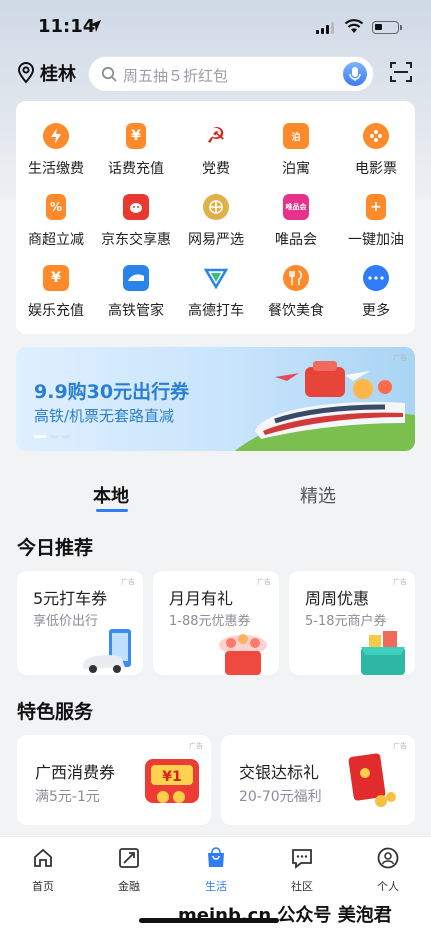 The height and width of the screenshot is (933, 431). I want to click on train-icon, so click(136, 278).